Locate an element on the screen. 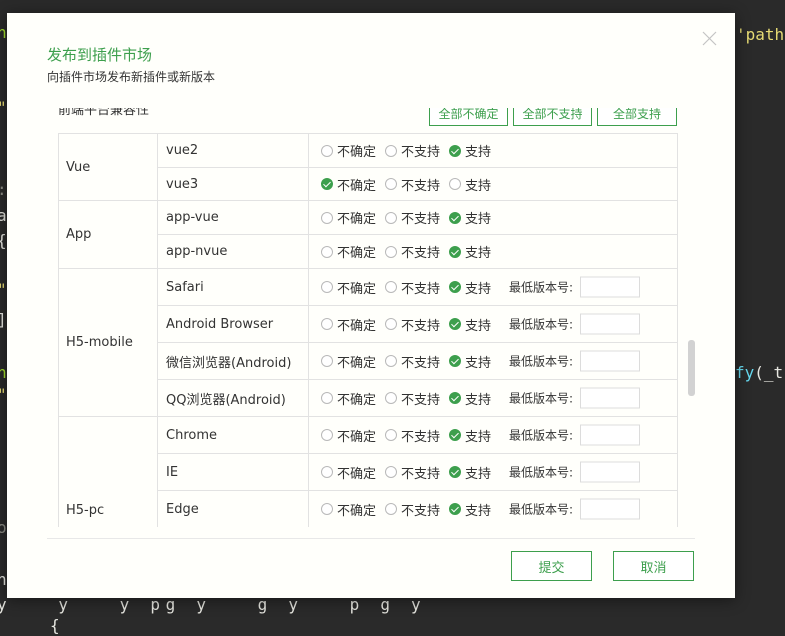 The image size is (785, 636). platform-cell: Safari is located at coordinates (233, 287).